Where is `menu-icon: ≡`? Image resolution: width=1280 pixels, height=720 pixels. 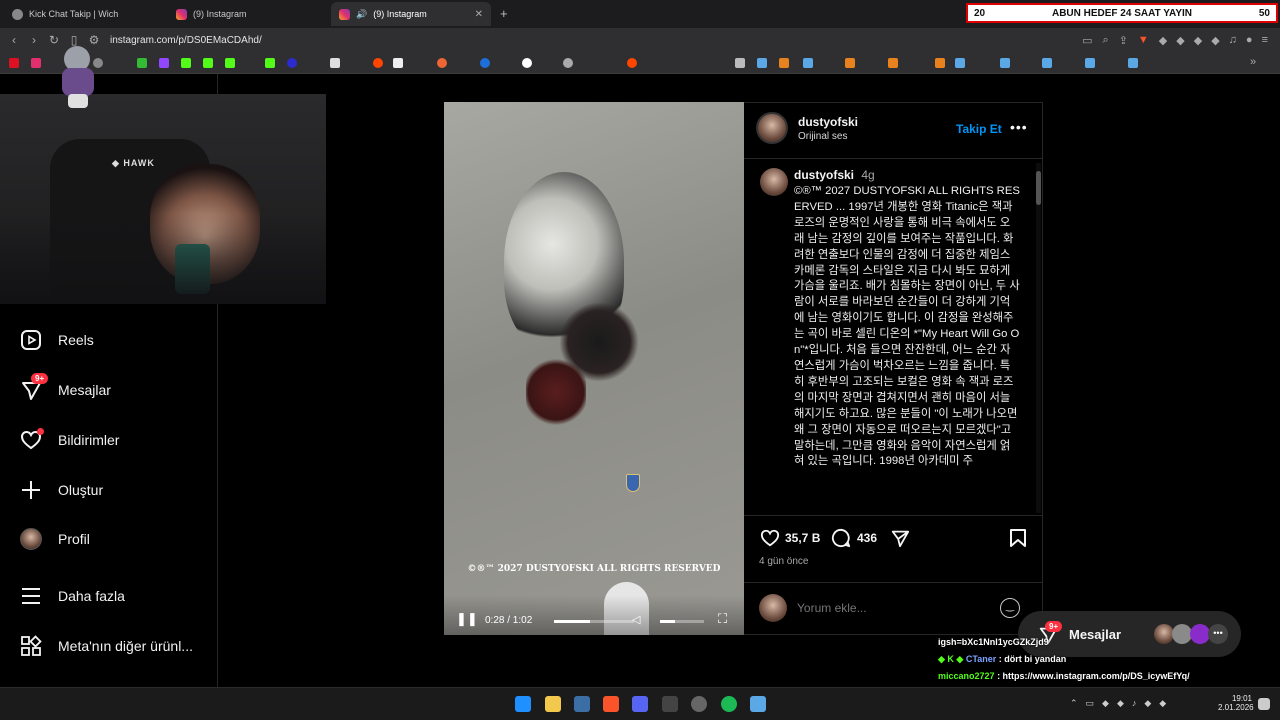
menu-icon: ≡ is located at coordinates (1265, 40).